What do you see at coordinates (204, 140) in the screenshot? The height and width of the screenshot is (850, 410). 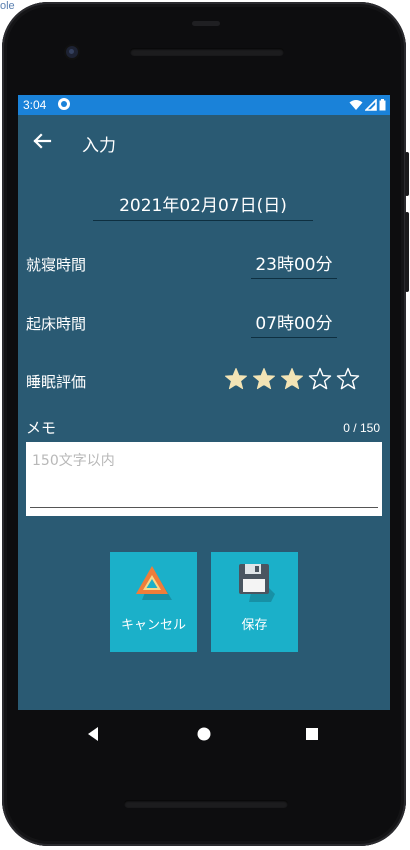 I see `app-bar: 入力` at bounding box center [204, 140].